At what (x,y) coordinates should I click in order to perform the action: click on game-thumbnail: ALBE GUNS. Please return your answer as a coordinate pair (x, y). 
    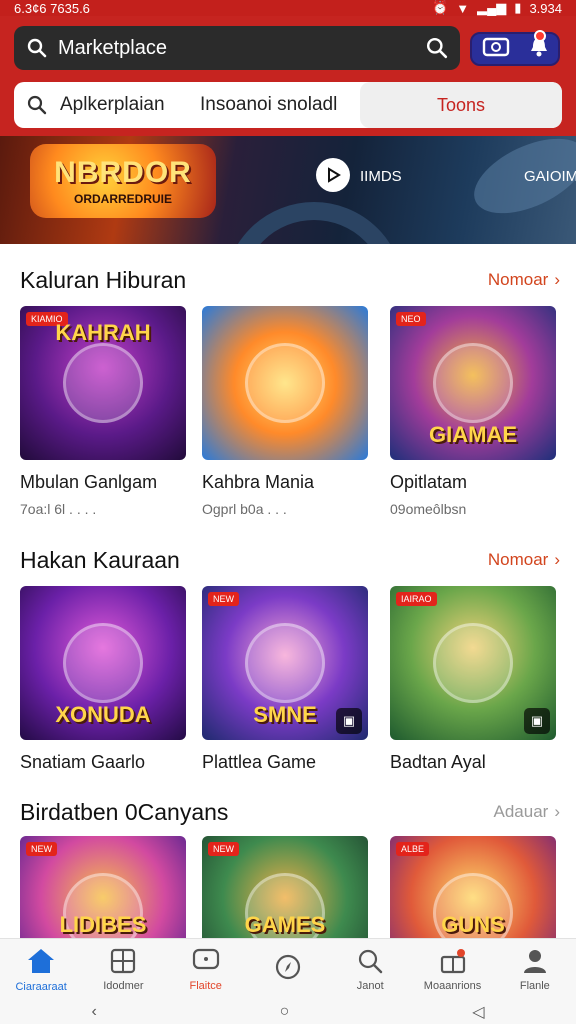
    Looking at the image, I should click on (473, 887).